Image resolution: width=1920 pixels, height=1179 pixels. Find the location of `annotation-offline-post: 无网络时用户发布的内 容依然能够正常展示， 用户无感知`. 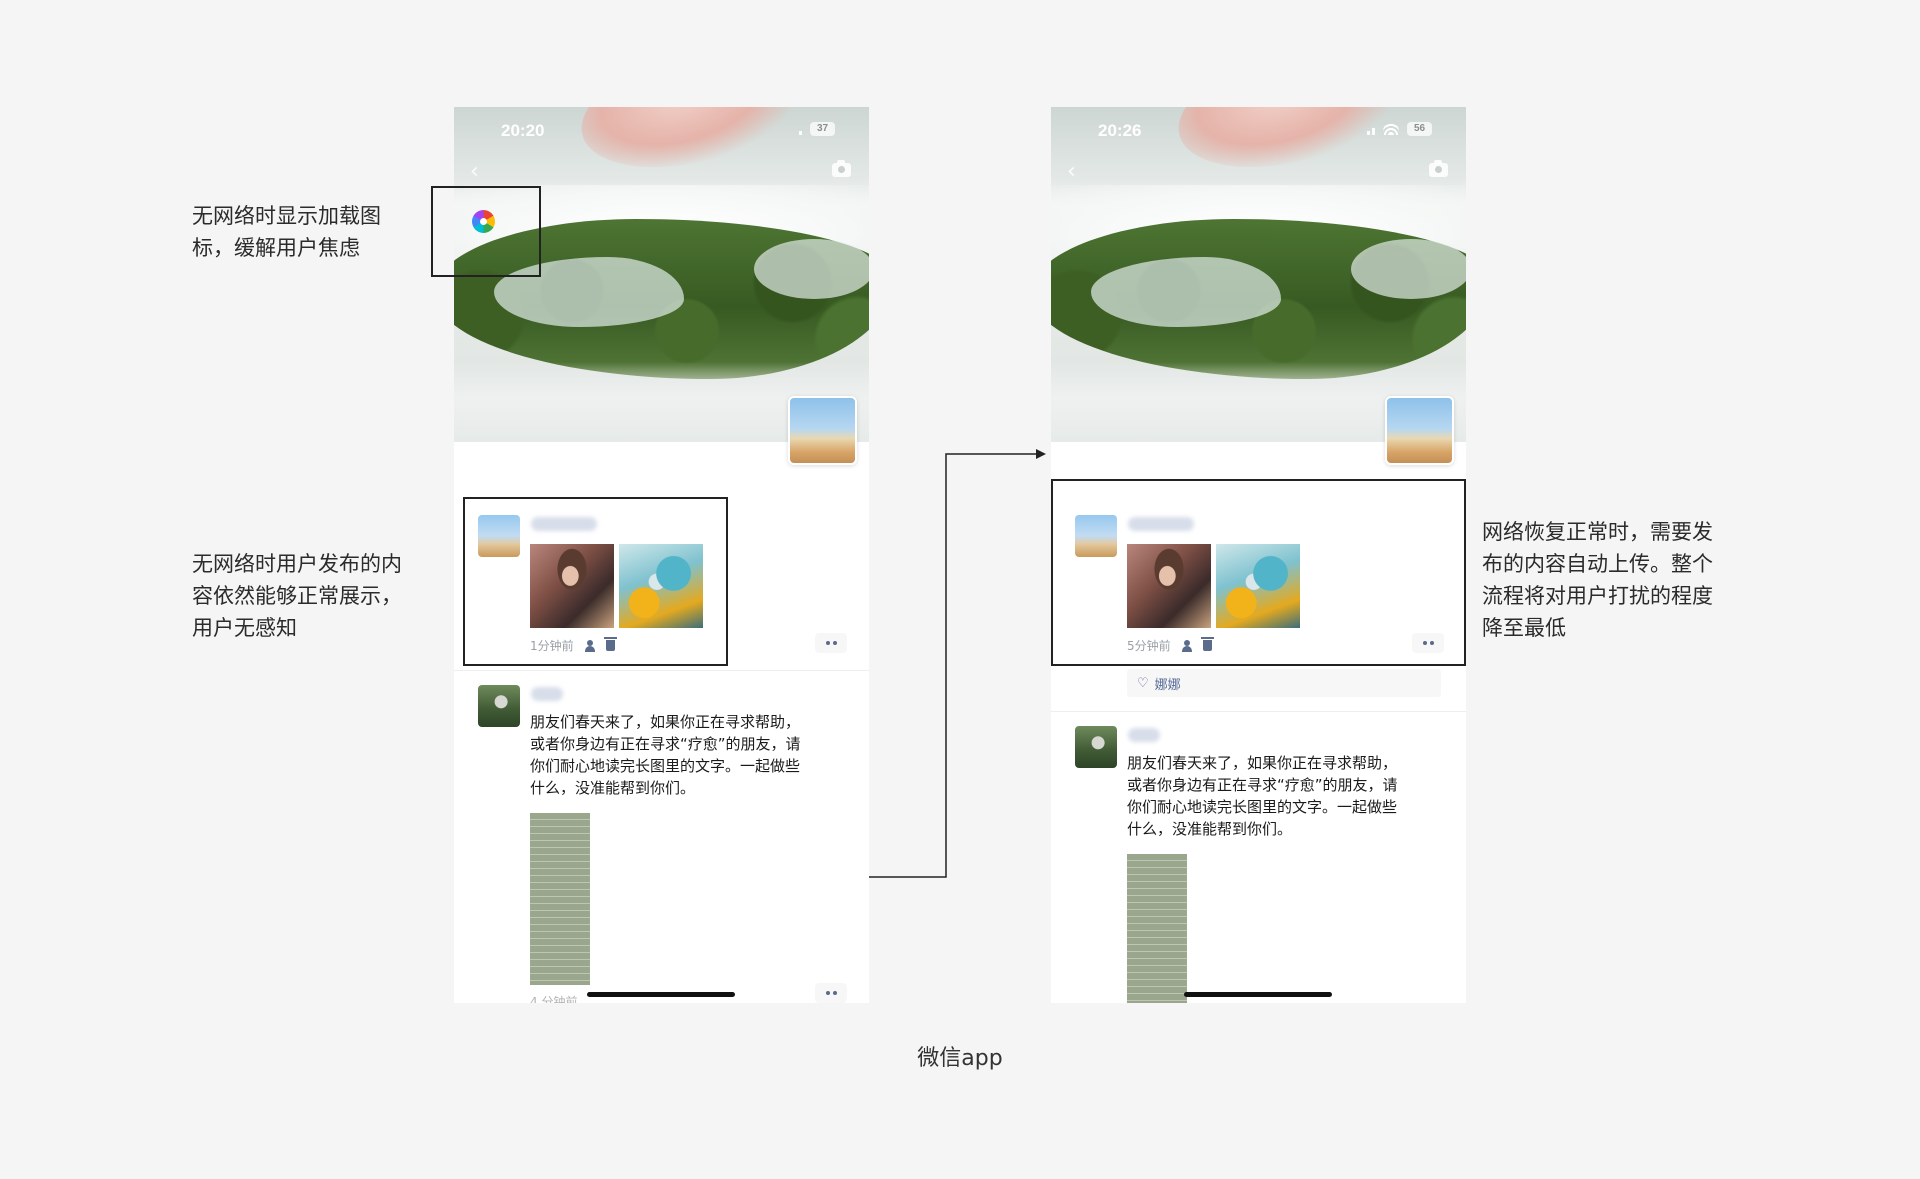

annotation-offline-post: 无网络时用户发布的内 容依然能够正常展示， 用户无感知 is located at coordinates (297, 596).